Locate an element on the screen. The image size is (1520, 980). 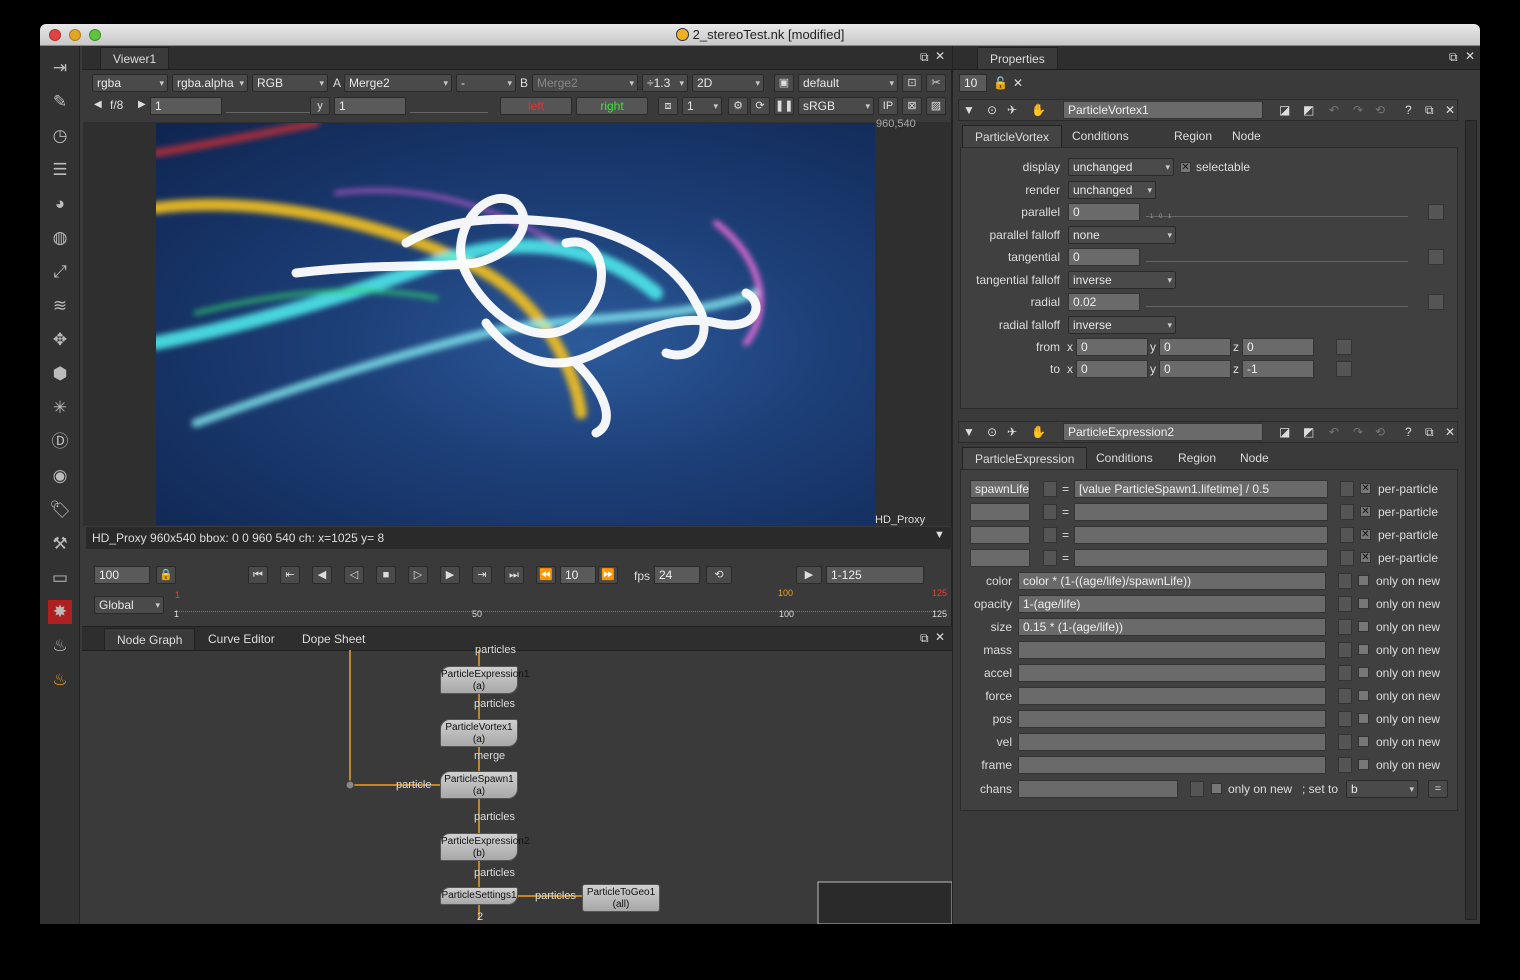
to-z-field: -1 is located at coordinates (1278, 369).